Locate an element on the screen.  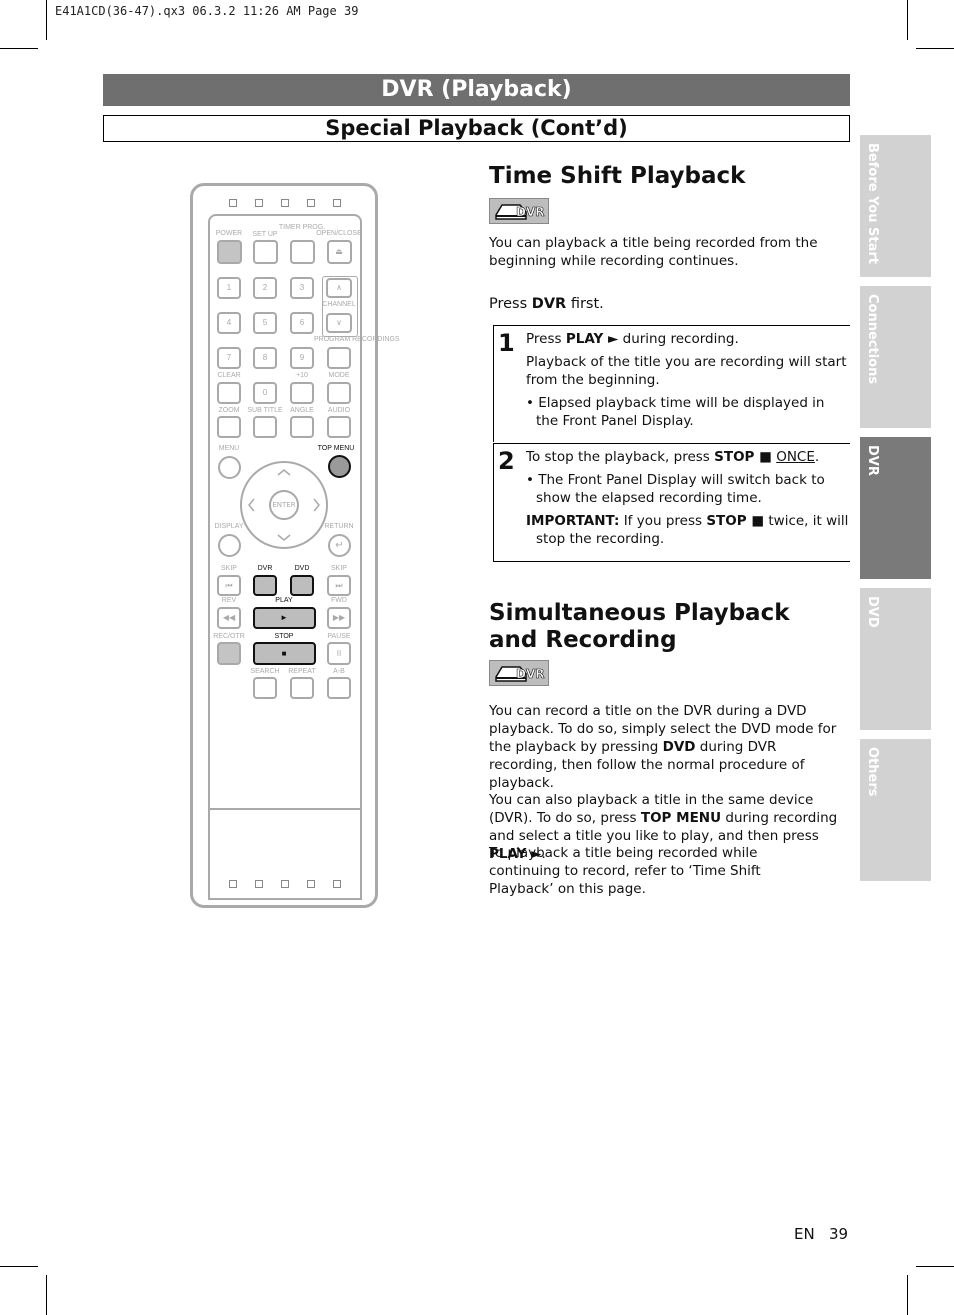
side-tab-label: DVR is located at coordinates (872, 460).